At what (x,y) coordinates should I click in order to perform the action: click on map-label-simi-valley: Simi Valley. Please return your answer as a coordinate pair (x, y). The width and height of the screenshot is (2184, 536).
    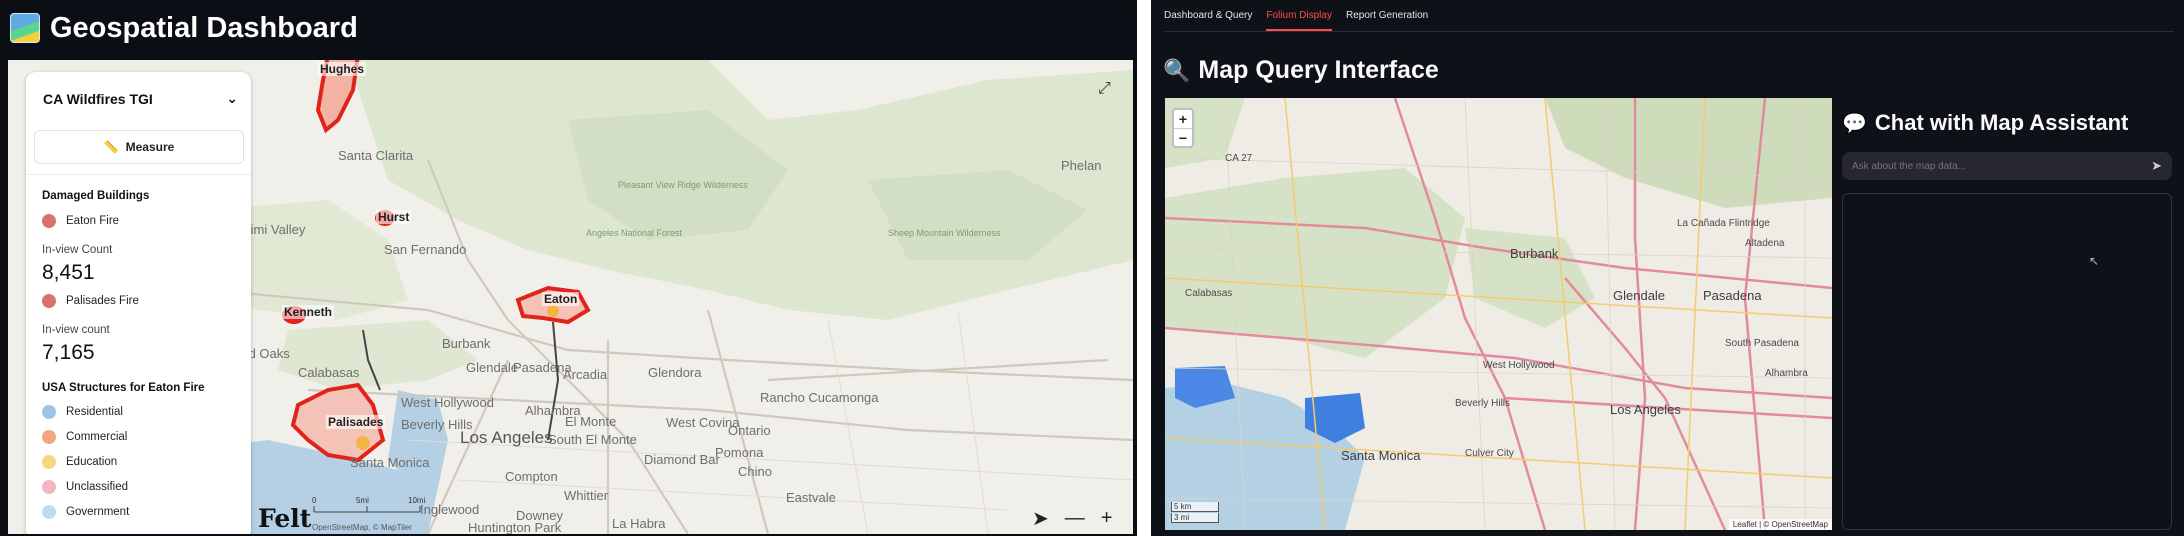
    Looking at the image, I should click on (274, 229).